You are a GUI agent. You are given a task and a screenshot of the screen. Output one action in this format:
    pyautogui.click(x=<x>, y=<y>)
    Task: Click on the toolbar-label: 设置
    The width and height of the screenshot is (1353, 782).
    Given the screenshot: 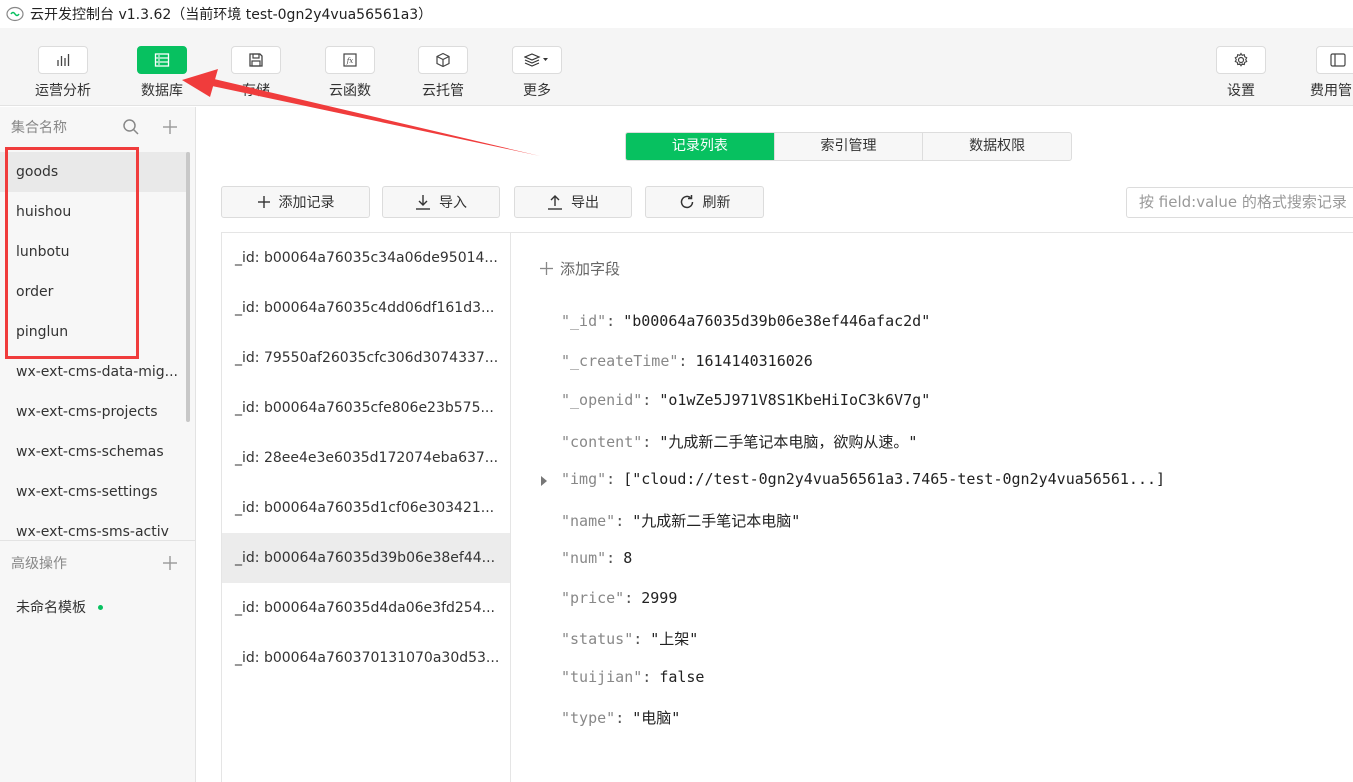 What is the action you would take?
    pyautogui.click(x=1241, y=91)
    